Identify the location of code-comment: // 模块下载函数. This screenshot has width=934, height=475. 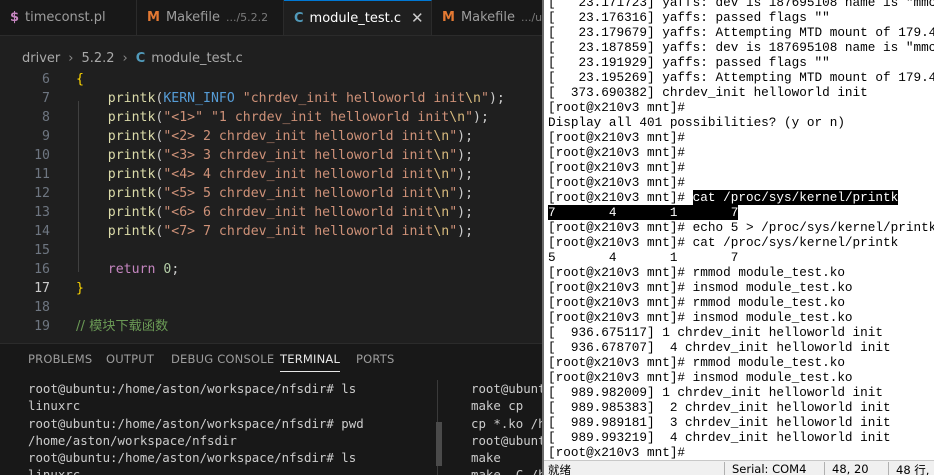
(122, 326).